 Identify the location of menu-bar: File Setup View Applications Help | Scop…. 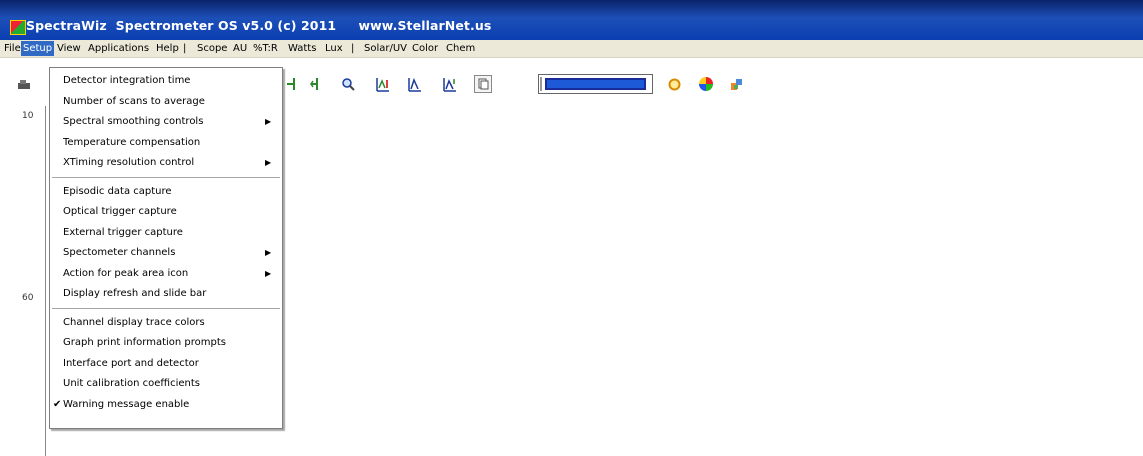
(571, 49).